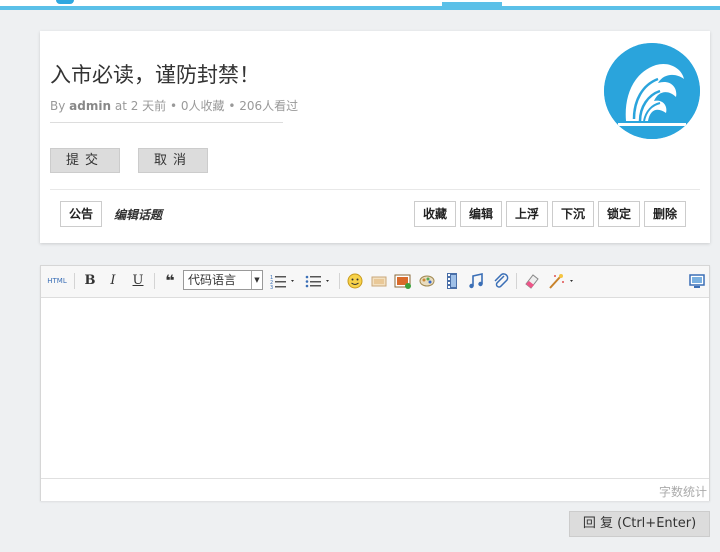 The image size is (720, 552). What do you see at coordinates (481, 214) in the screenshot?
I see `edit-button: 编辑` at bounding box center [481, 214].